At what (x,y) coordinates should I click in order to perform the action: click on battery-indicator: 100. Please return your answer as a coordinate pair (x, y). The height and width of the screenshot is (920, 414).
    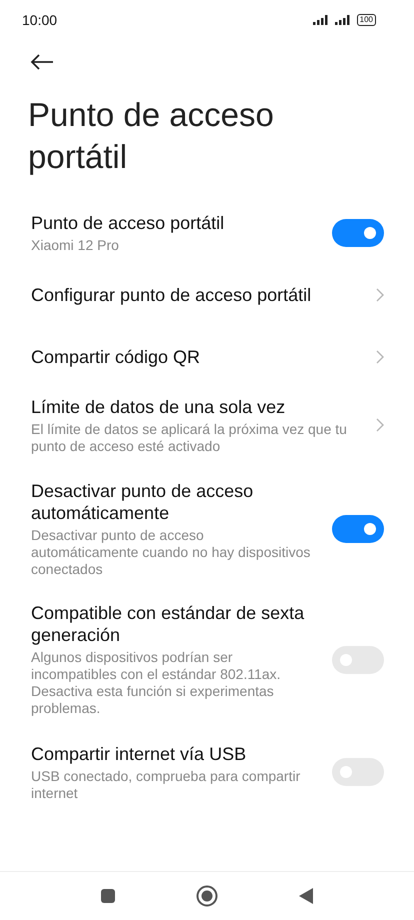
    Looking at the image, I should click on (366, 20).